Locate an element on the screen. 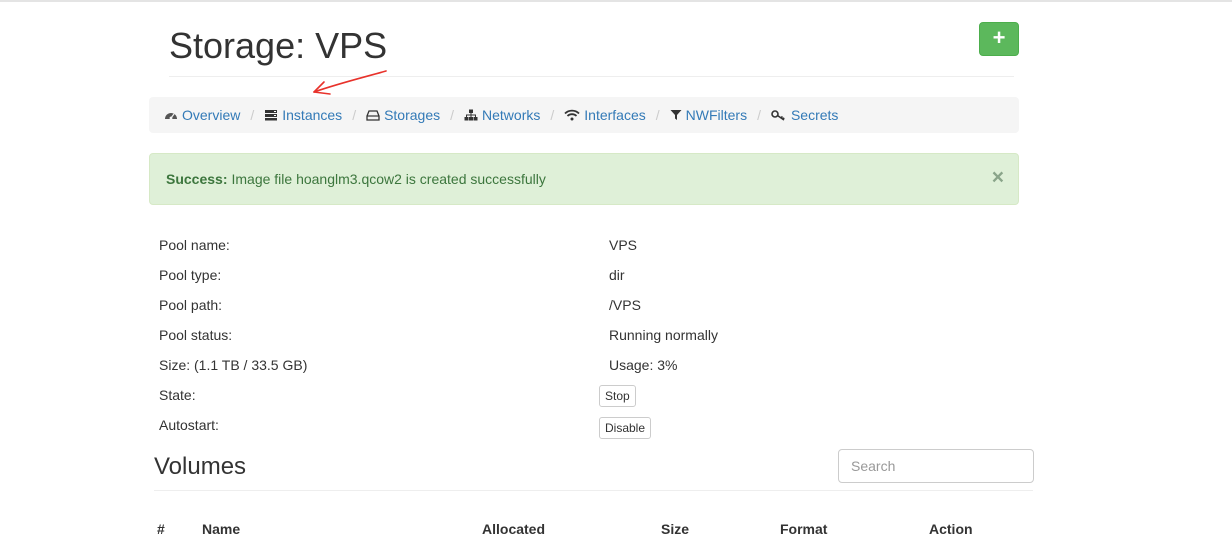 The image size is (1232, 543). nav-instances-label: Instances is located at coordinates (312, 115).